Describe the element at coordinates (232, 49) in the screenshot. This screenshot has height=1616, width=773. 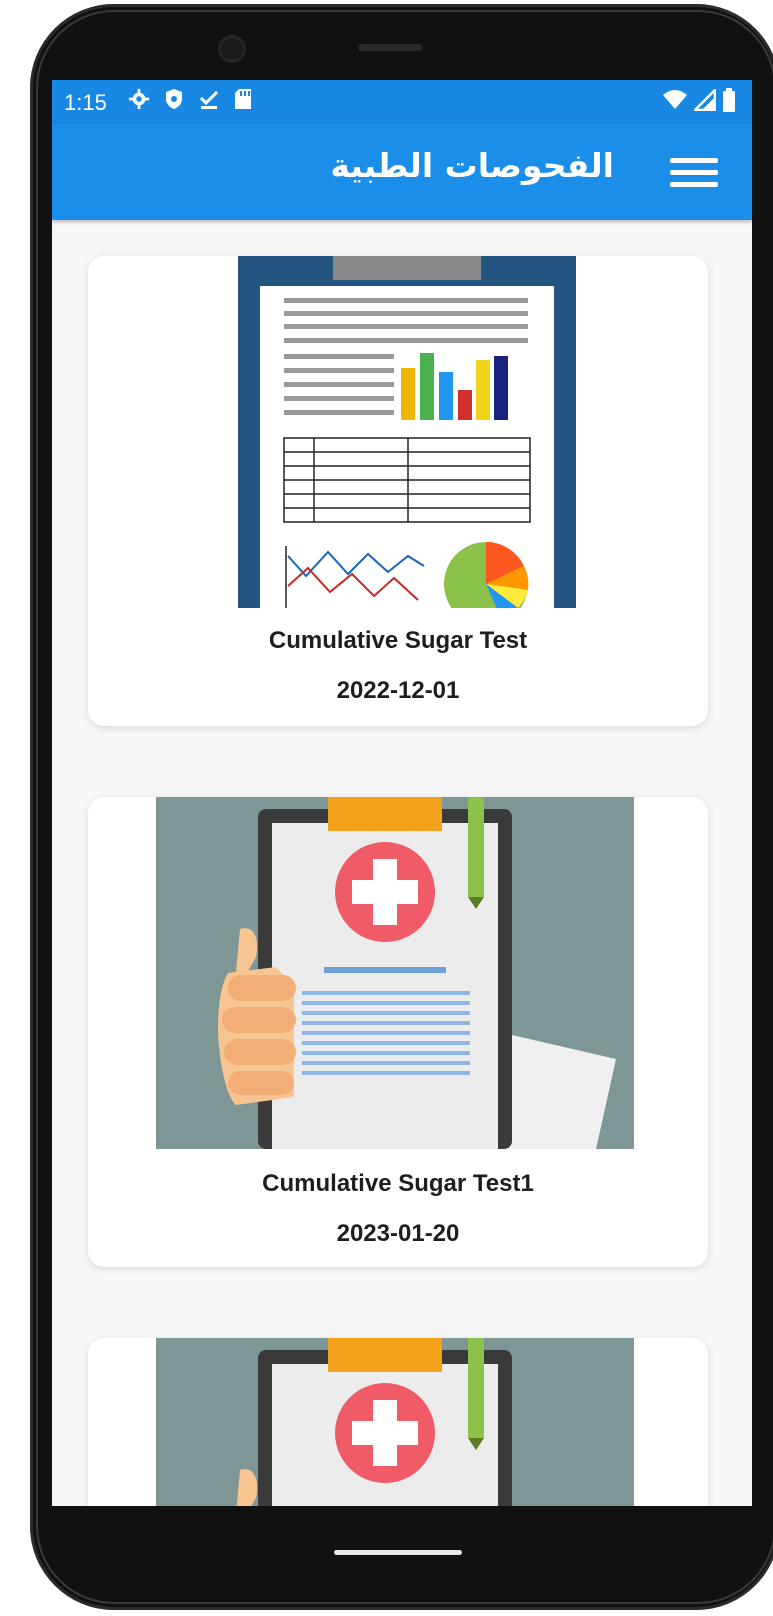
I see `front-camera` at that location.